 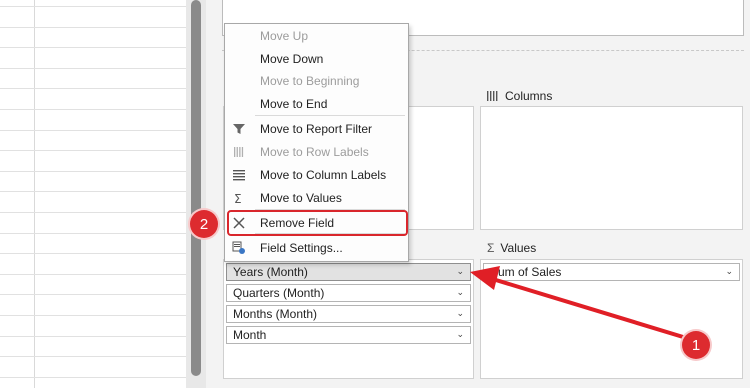 What do you see at coordinates (582, 304) in the screenshot?
I see `annotation-arrow` at bounding box center [582, 304].